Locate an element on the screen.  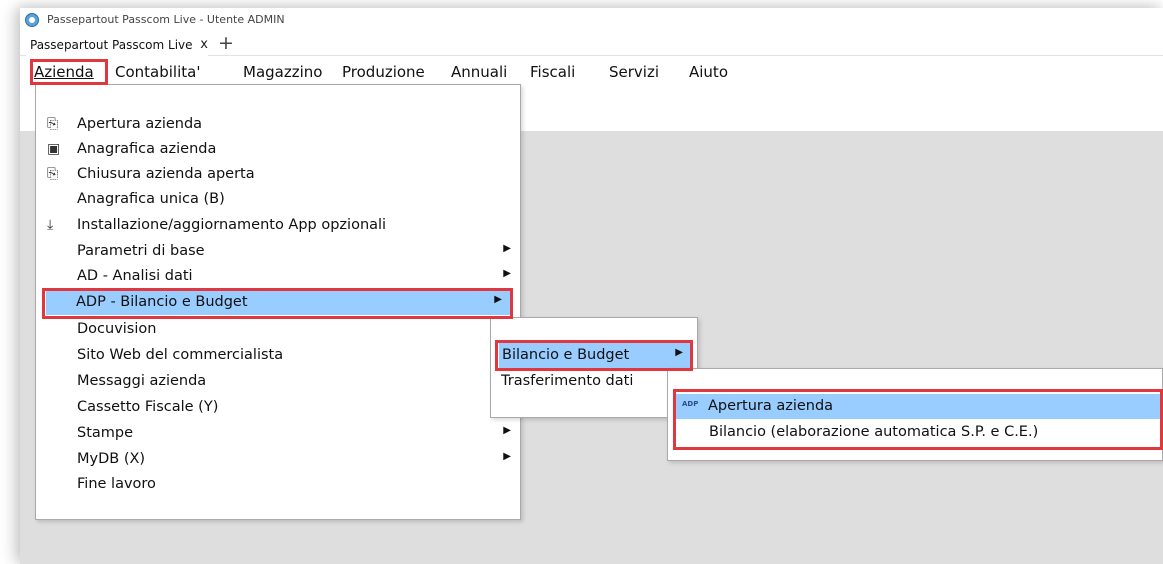
menu-aiuto: Aiuto is located at coordinates (708, 72).